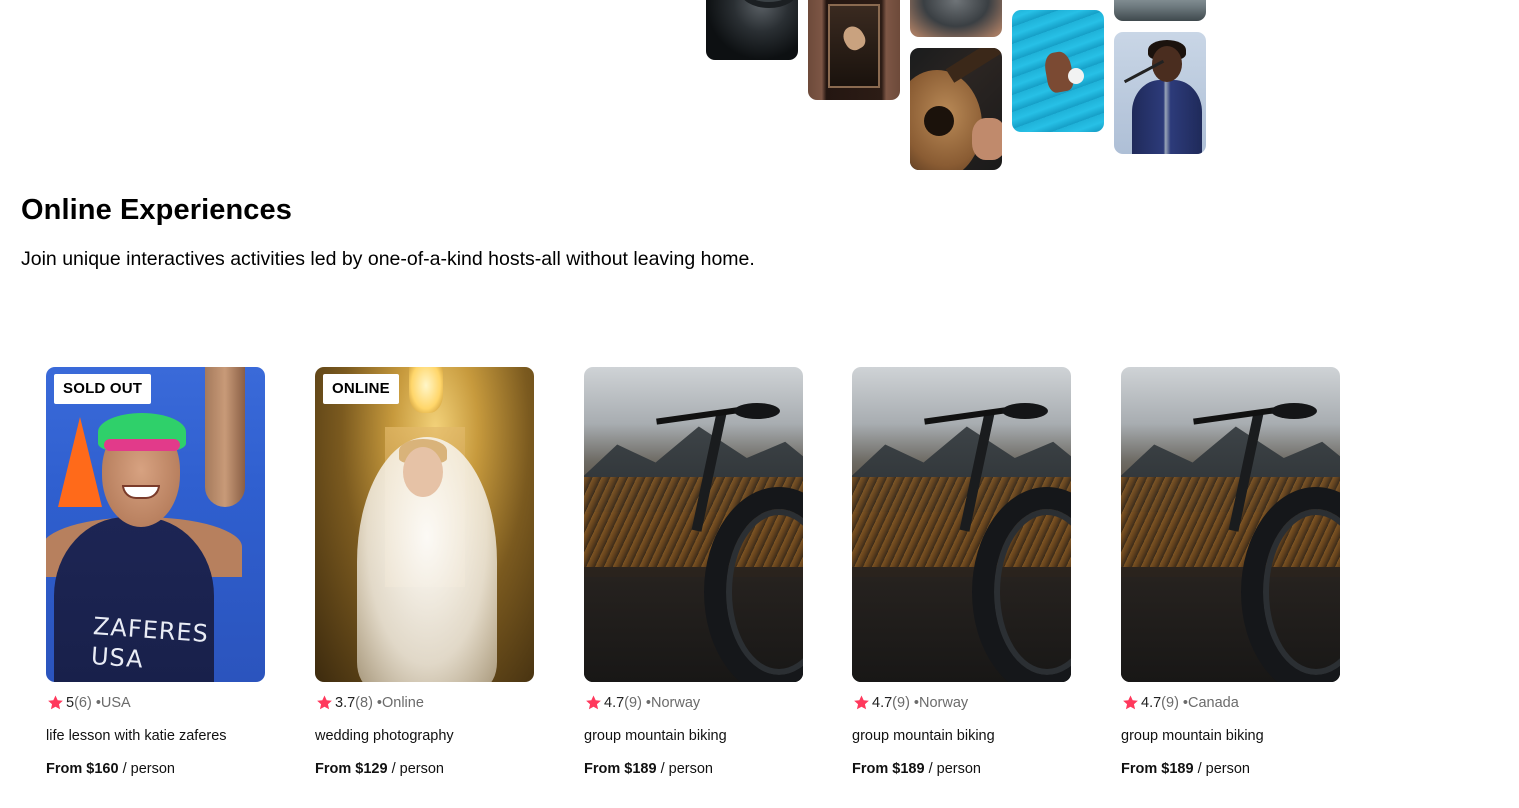 This screenshot has width=1519, height=808. Describe the element at coordinates (345, 703) in the screenshot. I see `rating-value: 3.7` at that location.